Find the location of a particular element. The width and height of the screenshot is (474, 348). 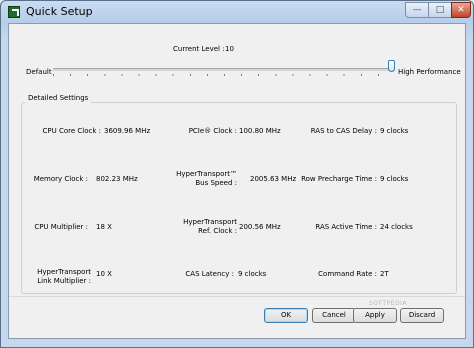

pcie-clock-value: 100.80 MHz is located at coordinates (260, 131).